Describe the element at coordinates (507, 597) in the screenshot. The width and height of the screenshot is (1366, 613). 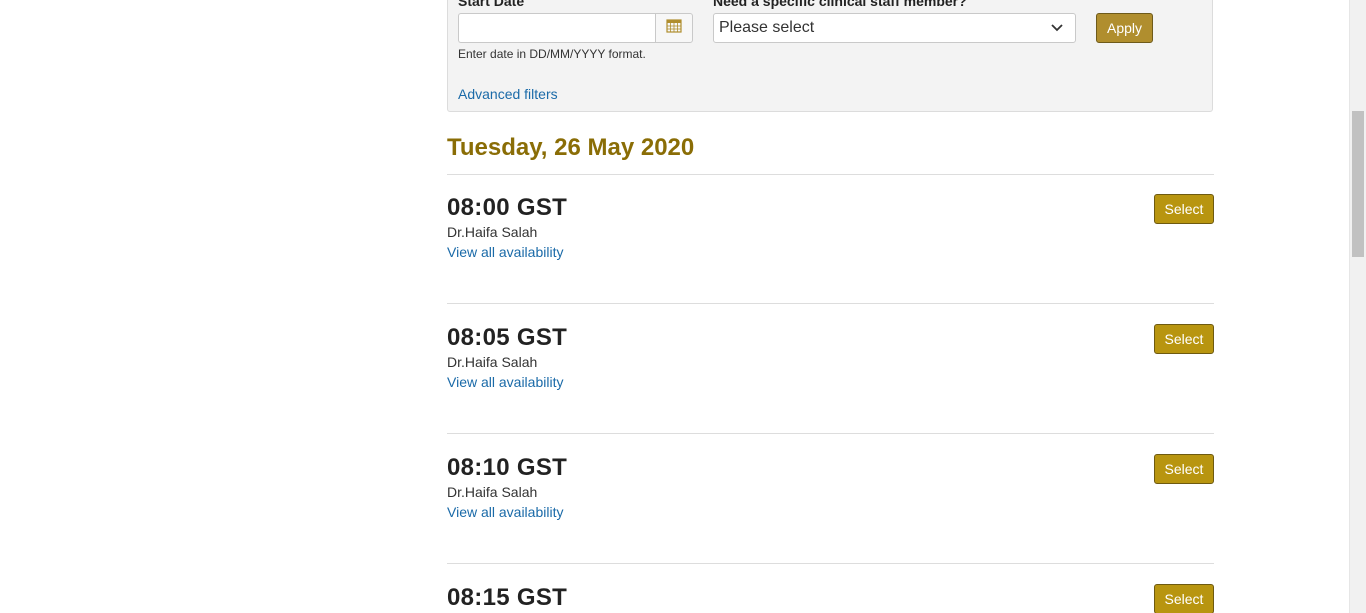
I see `slot-time: 08:15 GST` at that location.